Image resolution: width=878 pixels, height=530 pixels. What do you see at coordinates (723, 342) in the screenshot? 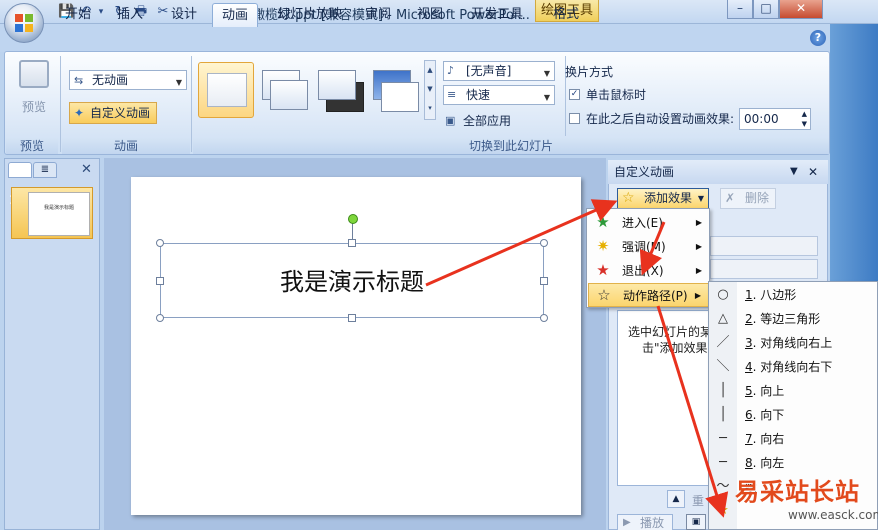
I see `diagonal-up-icon: ／` at bounding box center [723, 342].